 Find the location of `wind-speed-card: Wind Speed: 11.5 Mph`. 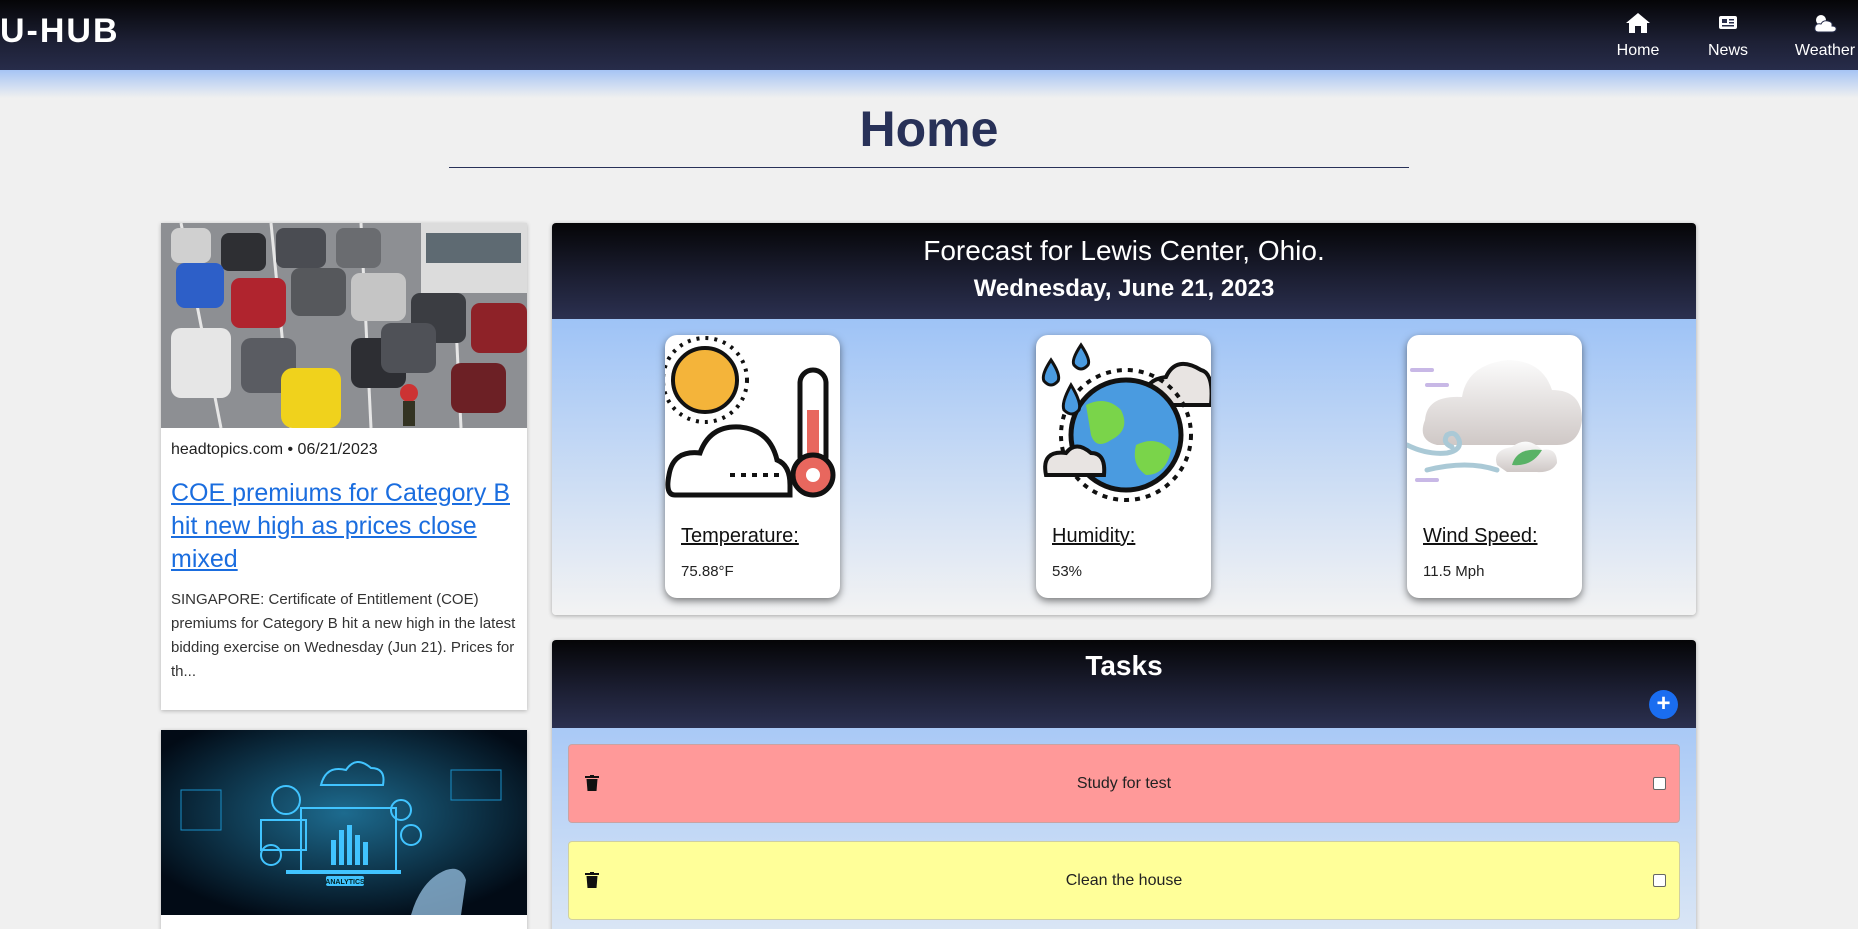

wind-speed-card: Wind Speed: 11.5 Mph is located at coordinates (1494, 466).